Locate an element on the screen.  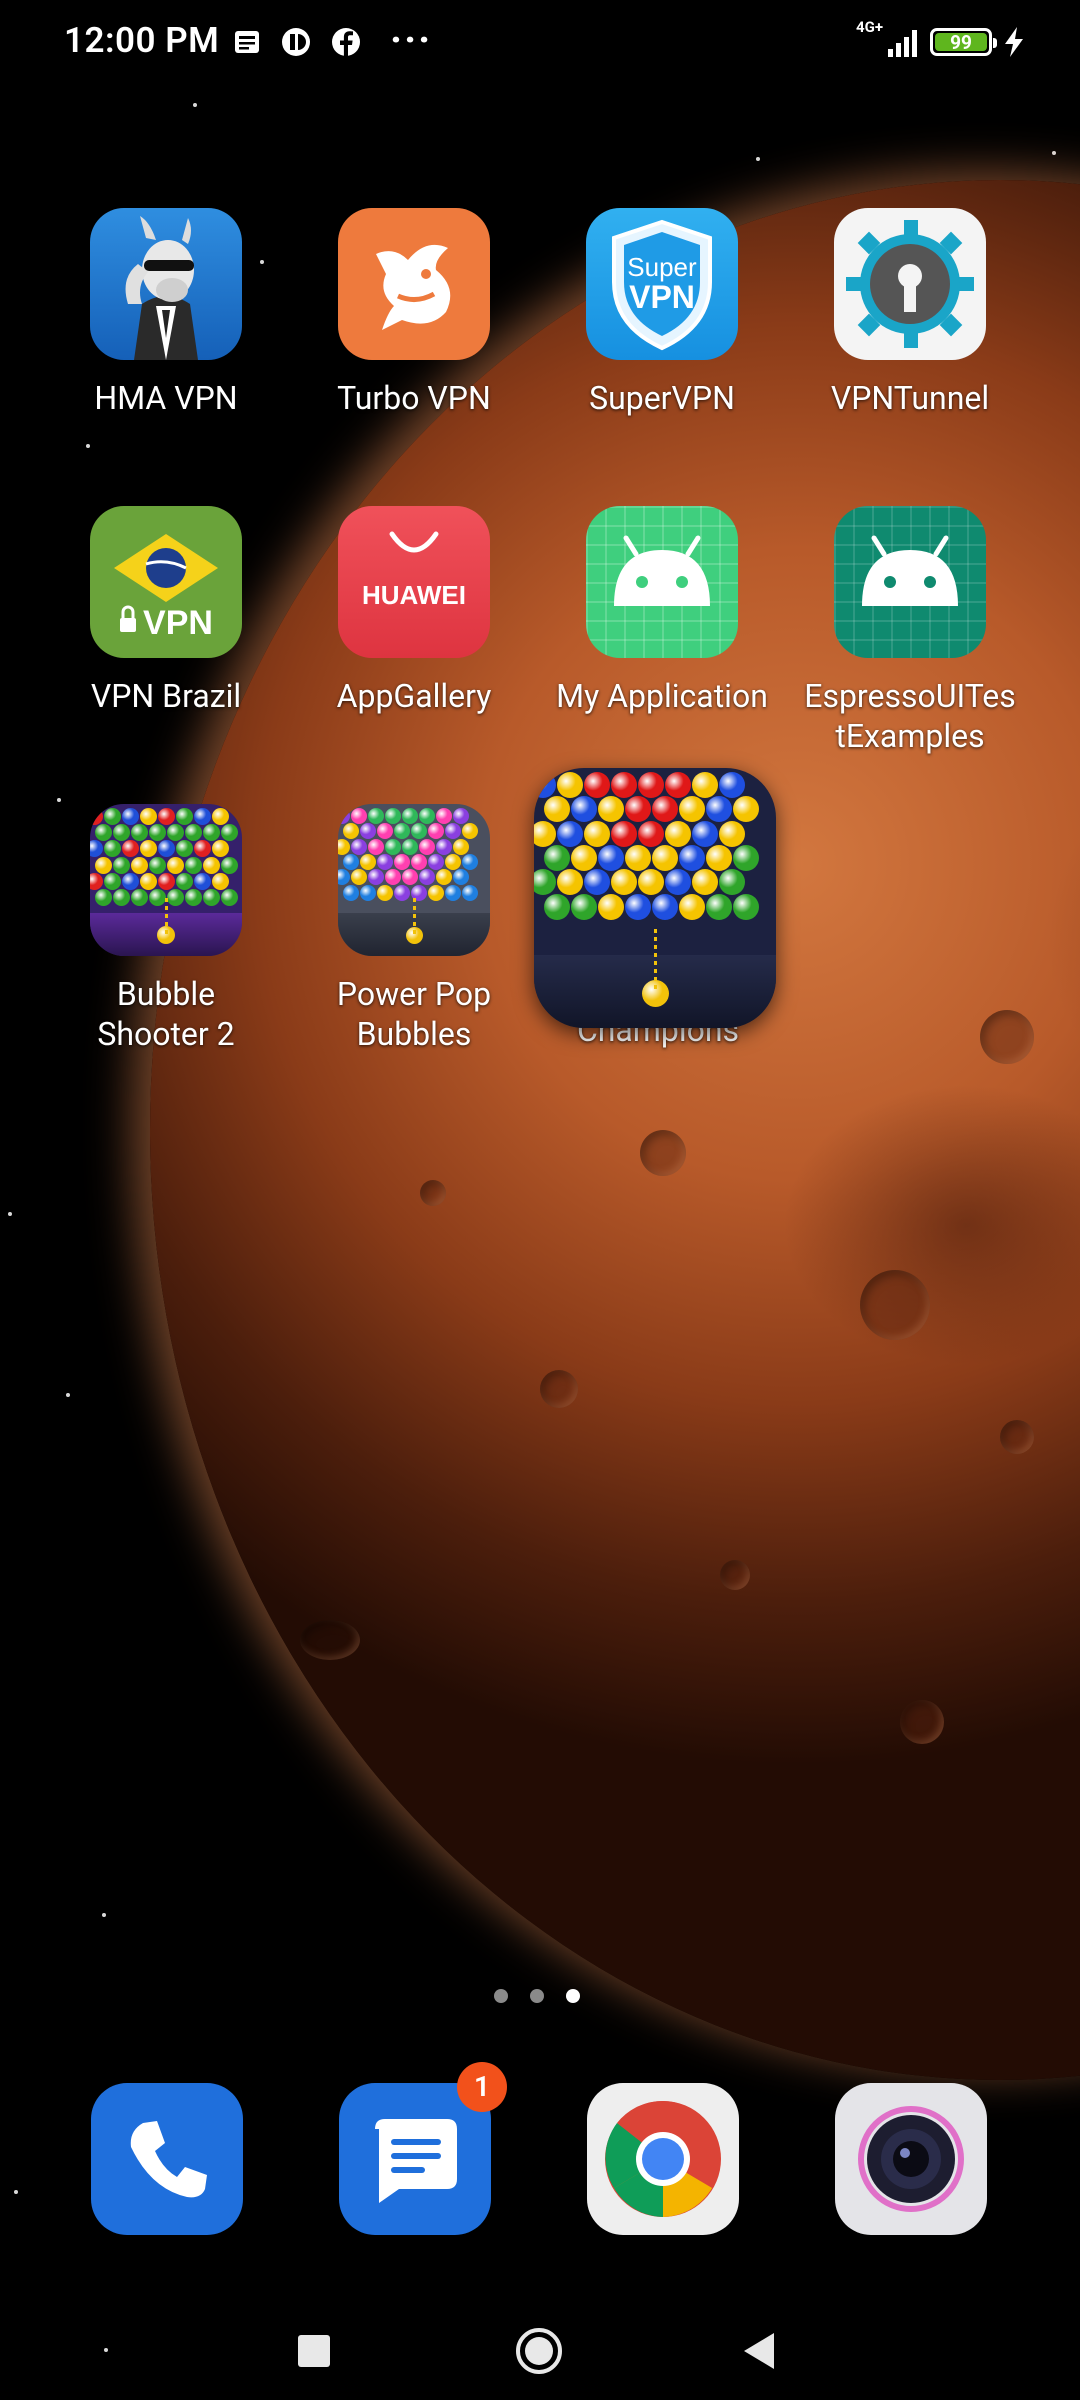
turbo-vpn-icon is located at coordinates (414, 284).